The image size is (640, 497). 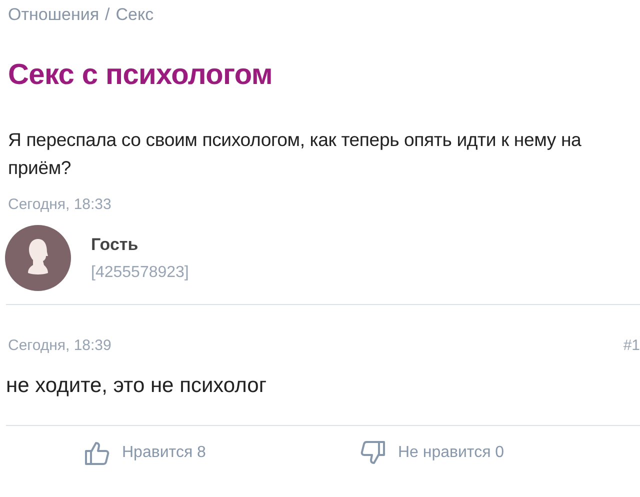 I want to click on avatar-icon, so click(x=38, y=258).